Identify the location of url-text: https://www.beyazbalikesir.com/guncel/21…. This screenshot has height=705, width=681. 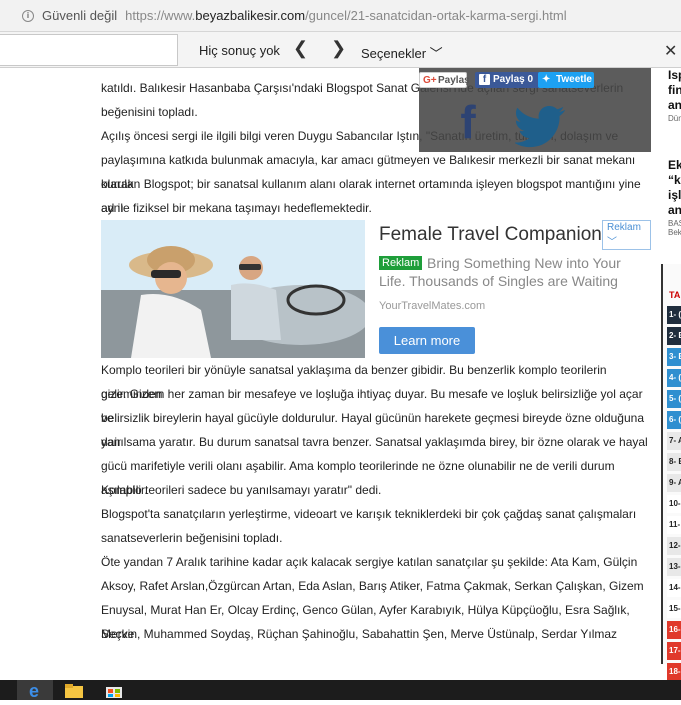
(345, 15).